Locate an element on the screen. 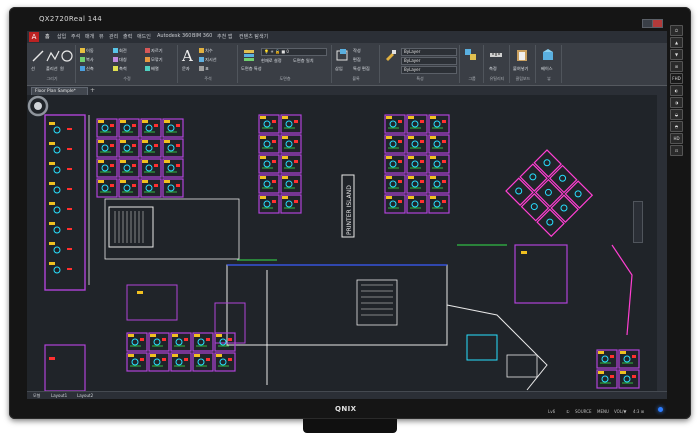 This screenshot has width=700, height=433. new-tab-plus-icon: + is located at coordinates (92, 90).